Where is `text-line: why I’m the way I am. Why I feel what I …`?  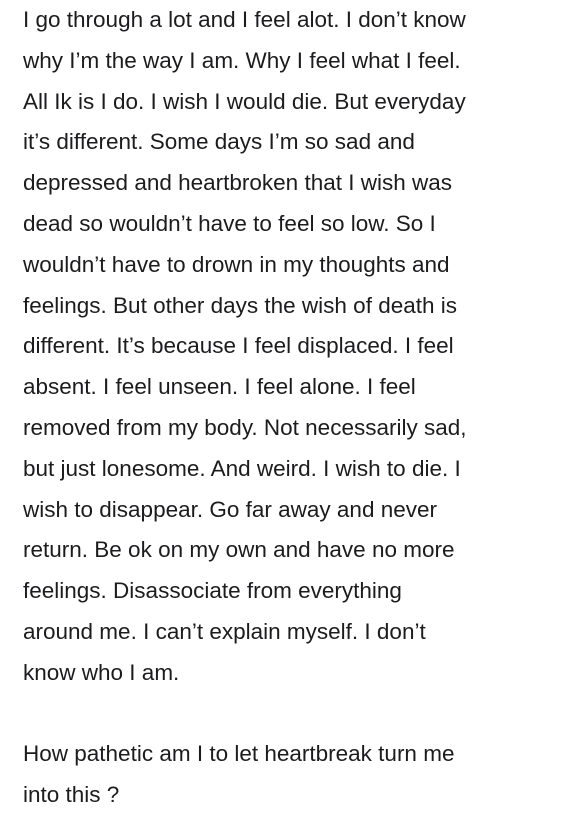 text-line: why I’m the way I am. Why I feel what I … is located at coordinates (242, 60).